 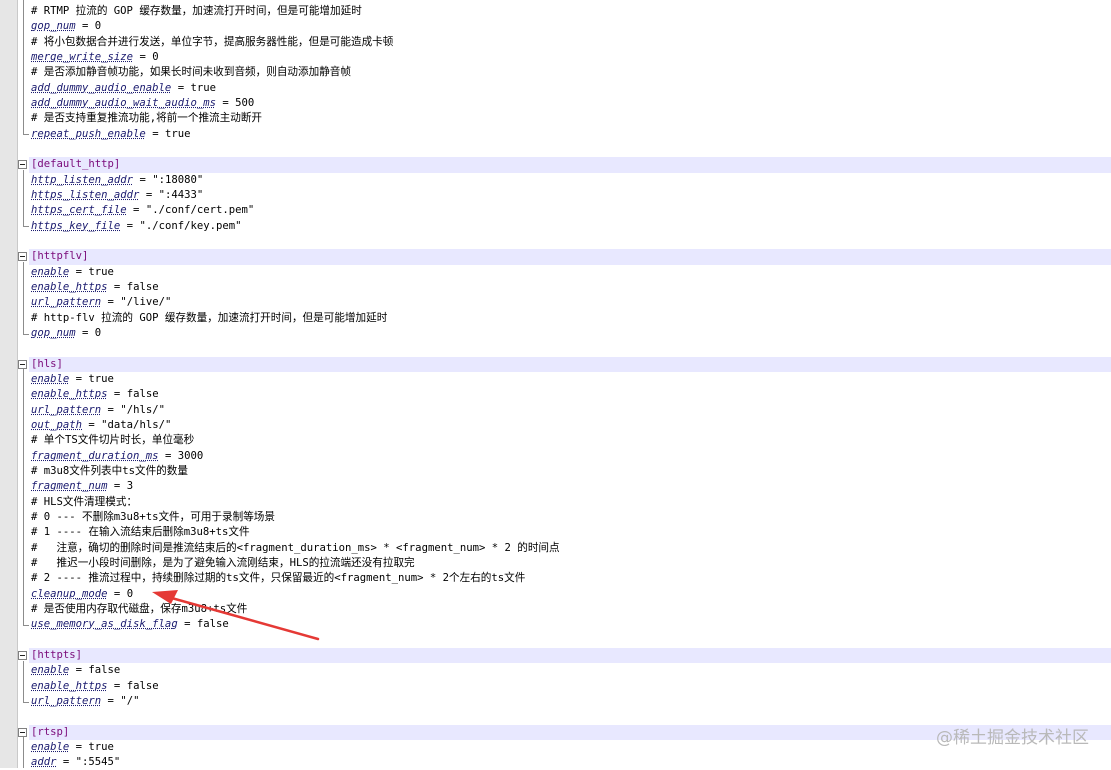 I want to click on config-key: https_key_file, so click(x=76, y=225).